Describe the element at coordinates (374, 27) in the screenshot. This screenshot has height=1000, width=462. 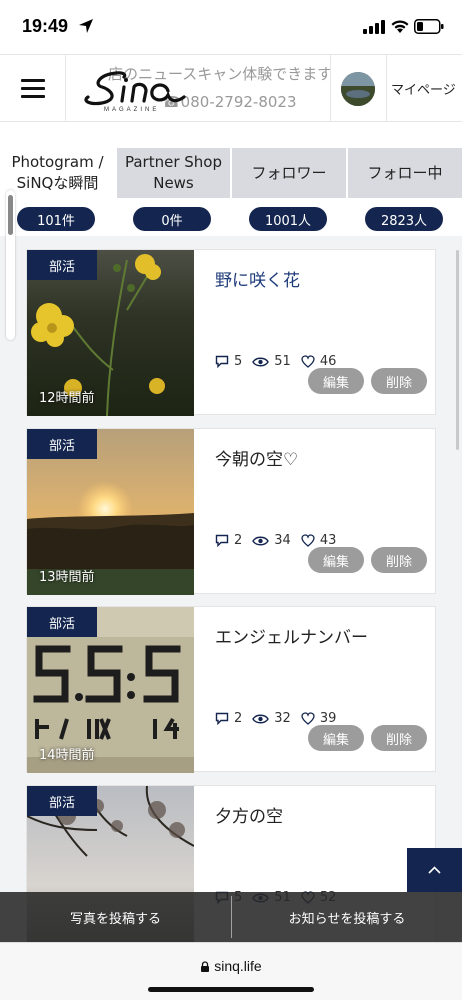
I see `cellular-signal-icon` at that location.